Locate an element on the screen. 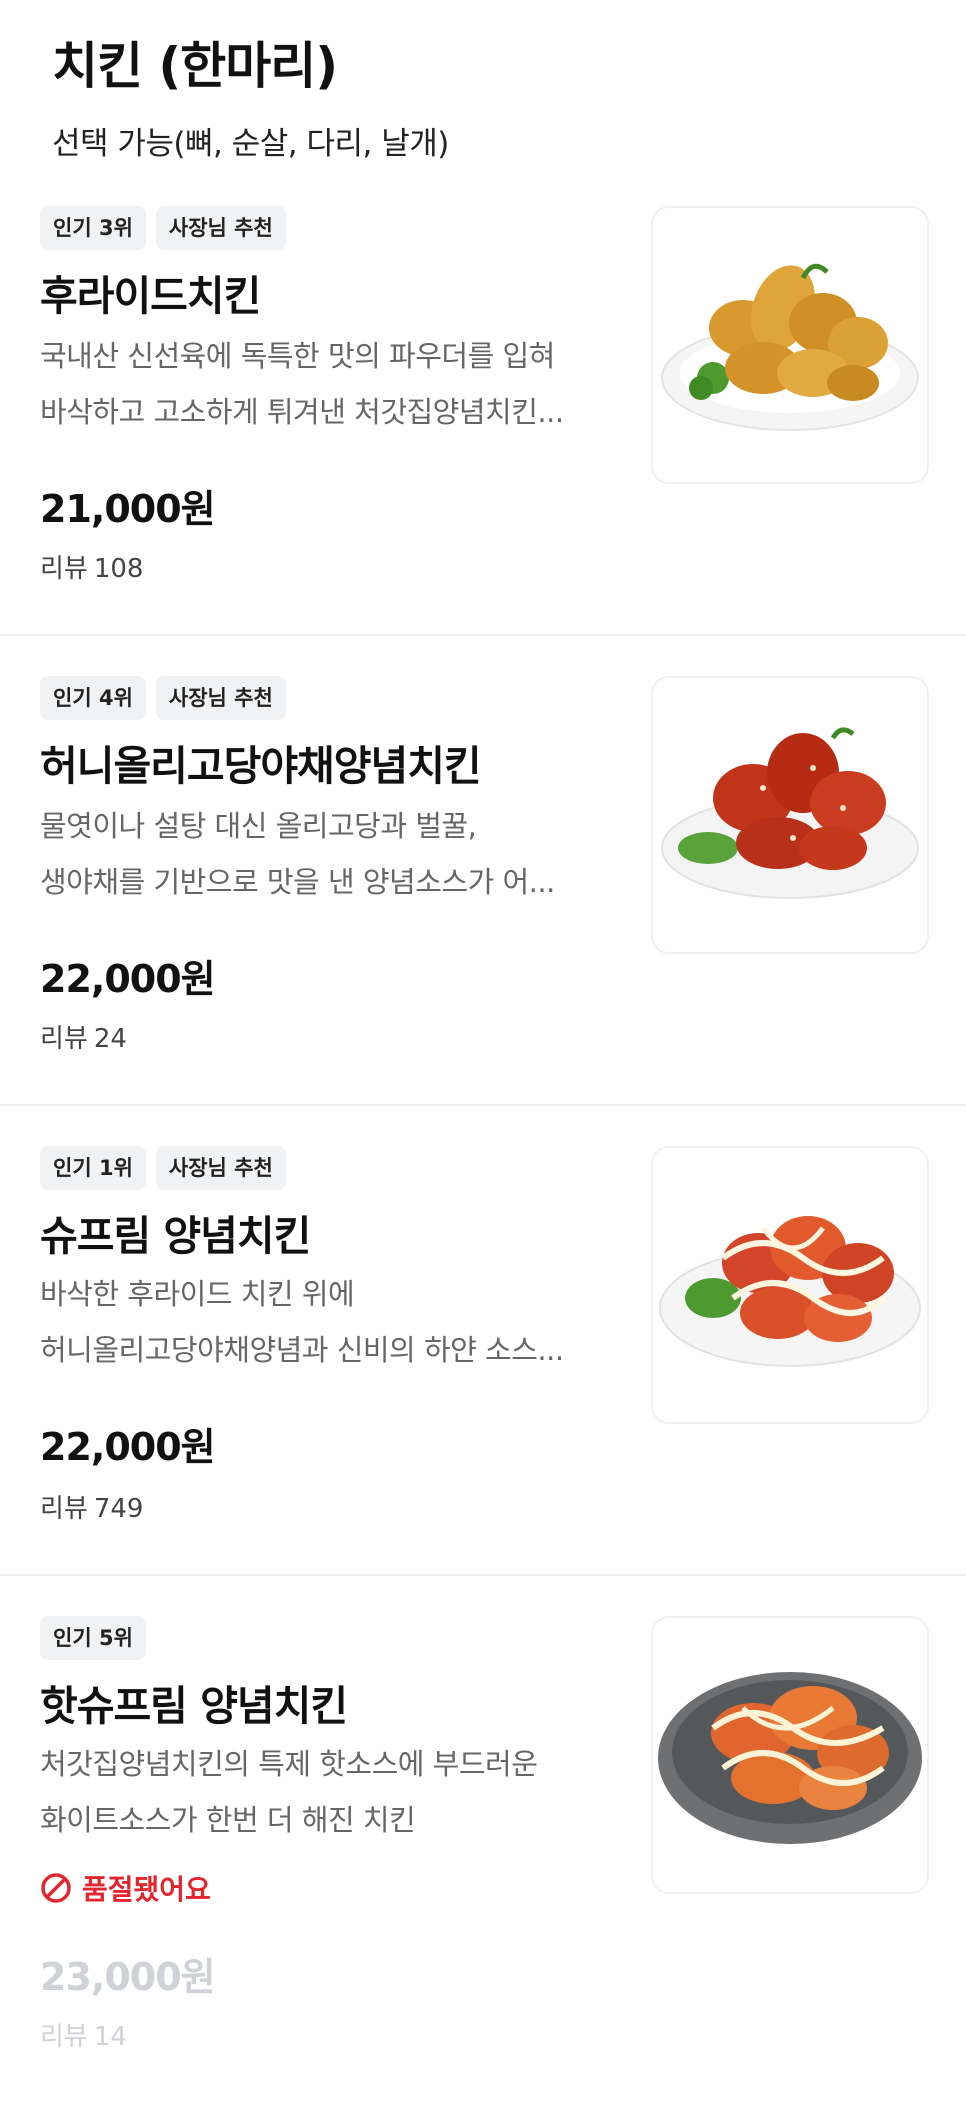  item-review-count: 리뷰 24 is located at coordinates (83, 1036).